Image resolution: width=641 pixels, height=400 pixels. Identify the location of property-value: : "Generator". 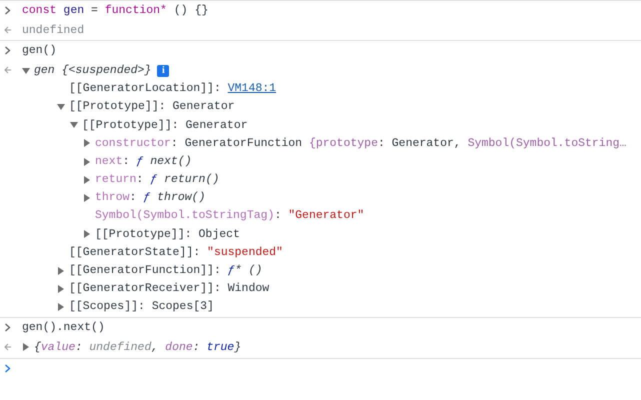
(319, 216).